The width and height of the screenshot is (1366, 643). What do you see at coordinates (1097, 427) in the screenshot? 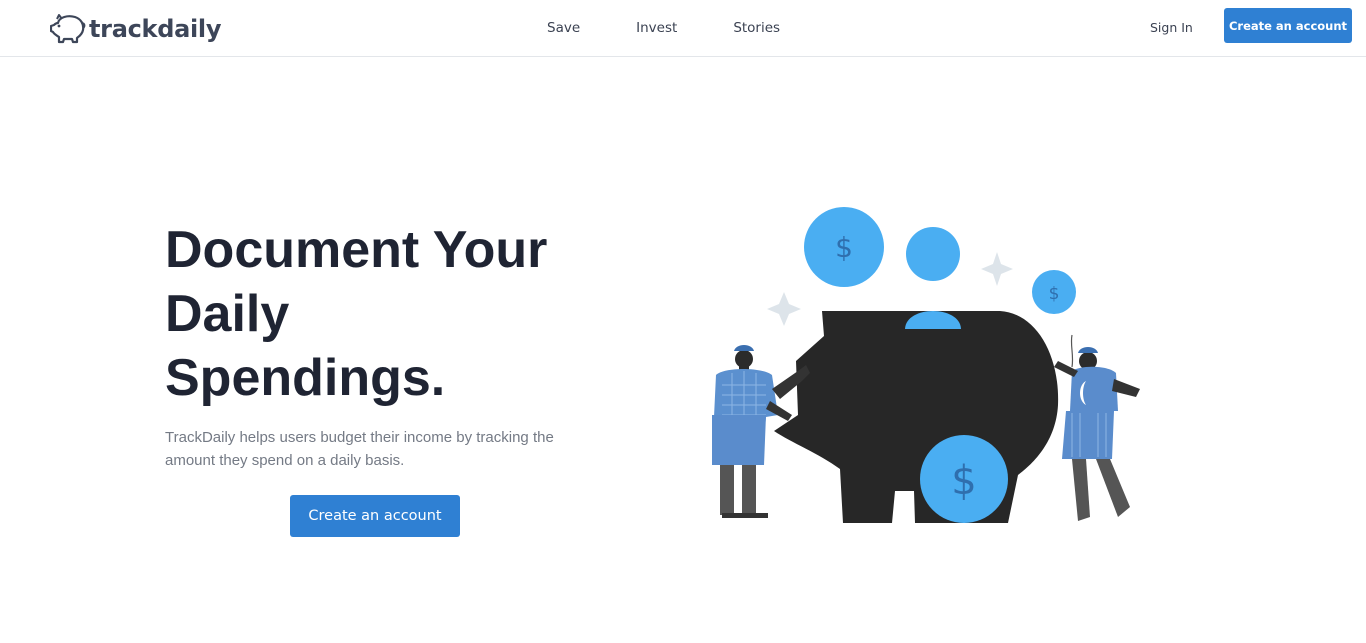
I see `person-icon` at bounding box center [1097, 427].